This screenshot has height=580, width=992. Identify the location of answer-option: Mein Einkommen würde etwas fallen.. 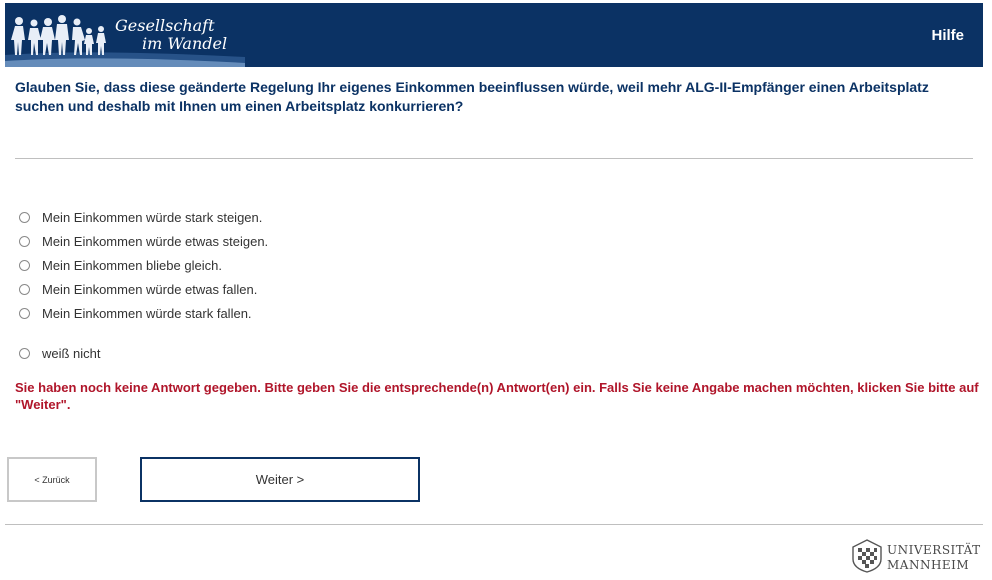
(138, 289).